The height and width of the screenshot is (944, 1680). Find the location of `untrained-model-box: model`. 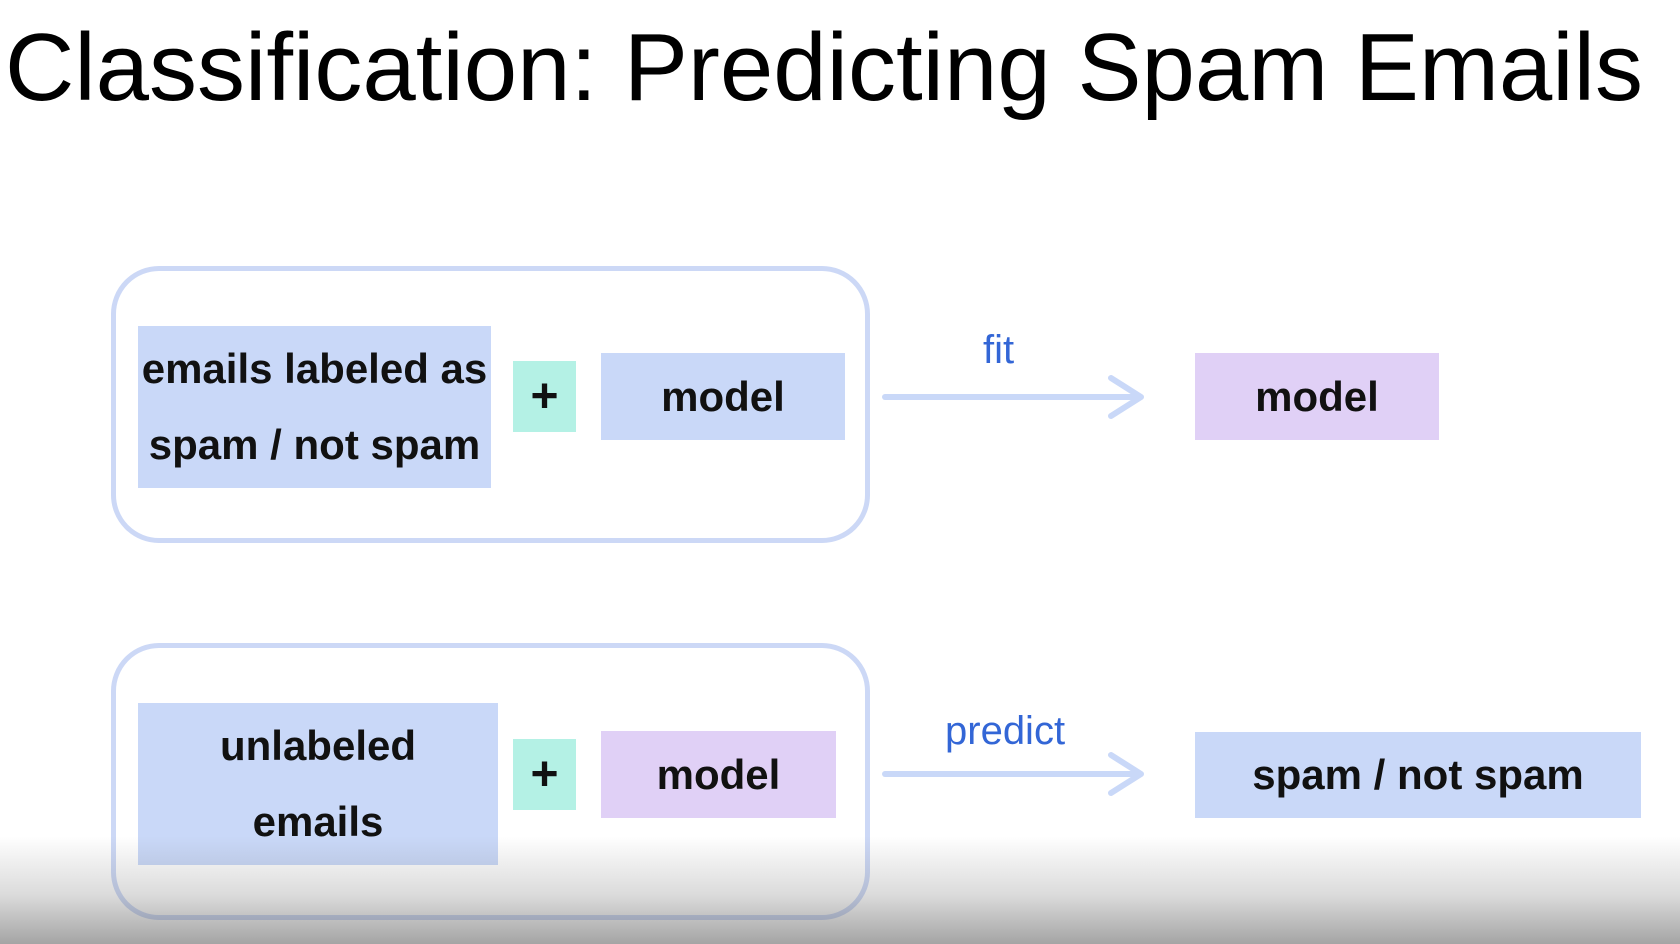

untrained-model-box: model is located at coordinates (723, 396).